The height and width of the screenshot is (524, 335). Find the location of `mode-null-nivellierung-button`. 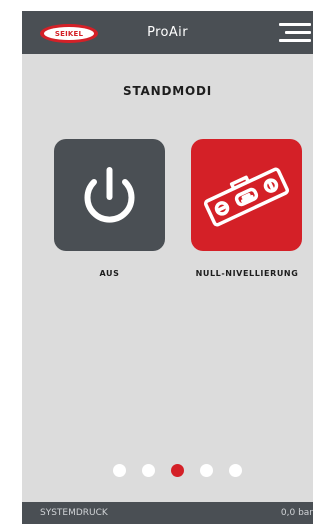

mode-null-nivellierung-button is located at coordinates (246, 195).